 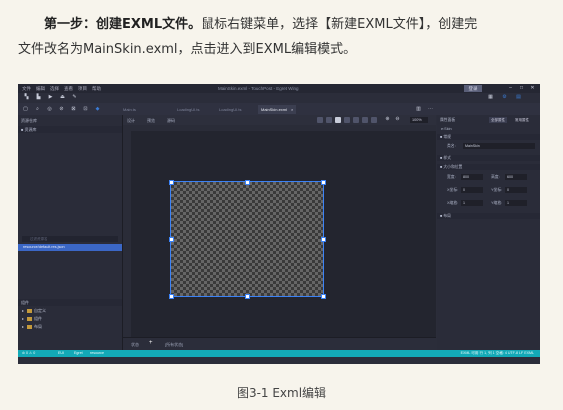 What do you see at coordinates (151, 343) in the screenshot?
I see `add-state-button: +` at bounding box center [151, 343].